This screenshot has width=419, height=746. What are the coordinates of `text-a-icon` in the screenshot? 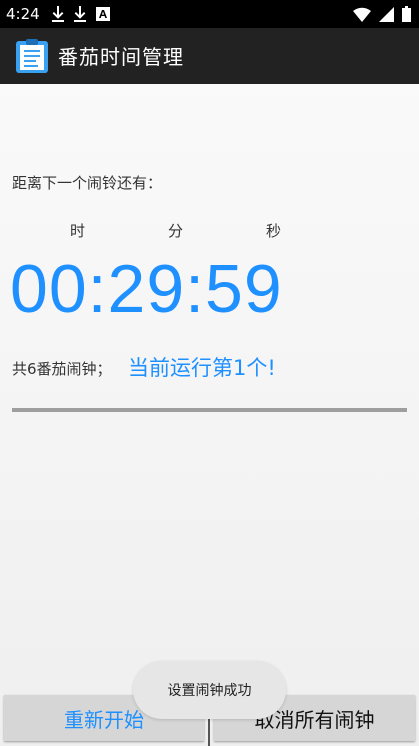 It's located at (103, 16).